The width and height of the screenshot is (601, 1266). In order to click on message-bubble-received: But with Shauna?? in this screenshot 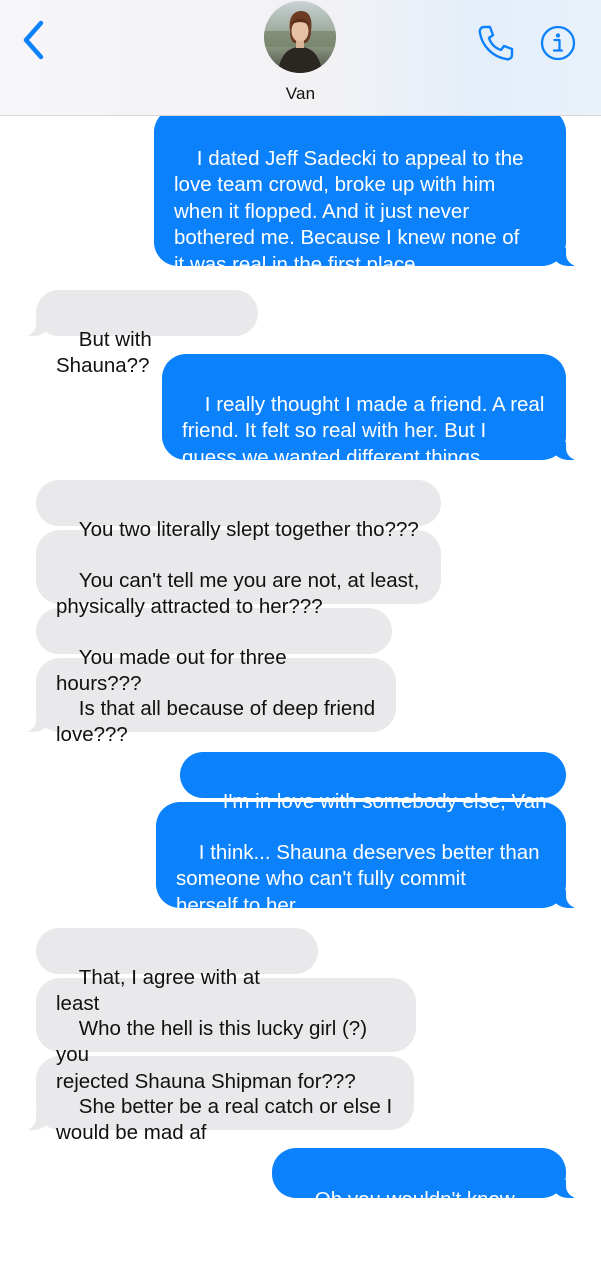, I will do `click(136, 333)`.